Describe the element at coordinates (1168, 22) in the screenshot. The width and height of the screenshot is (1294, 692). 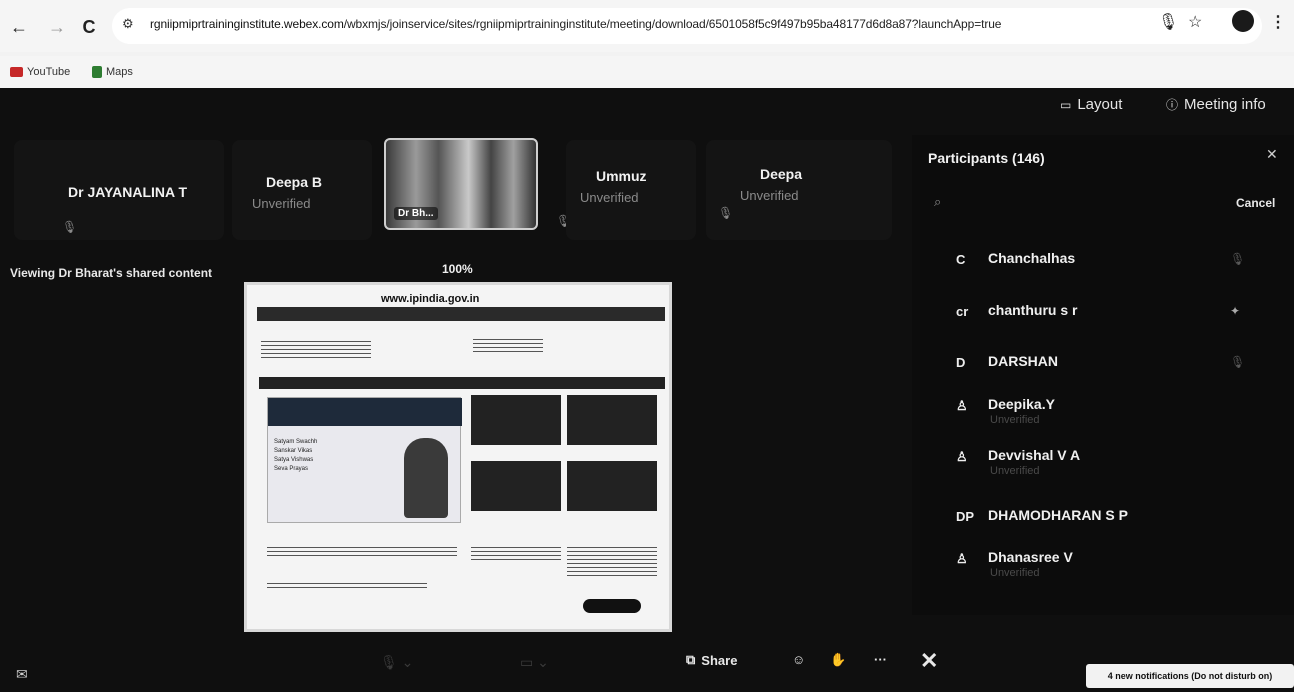
I see `microphone-icon: 🎙` at that location.